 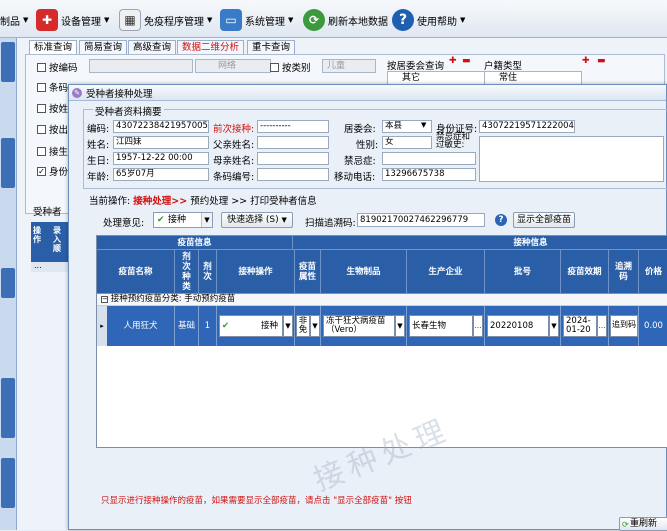 I want to click on step-appointment: 预约处理 >>, so click(x=218, y=201).